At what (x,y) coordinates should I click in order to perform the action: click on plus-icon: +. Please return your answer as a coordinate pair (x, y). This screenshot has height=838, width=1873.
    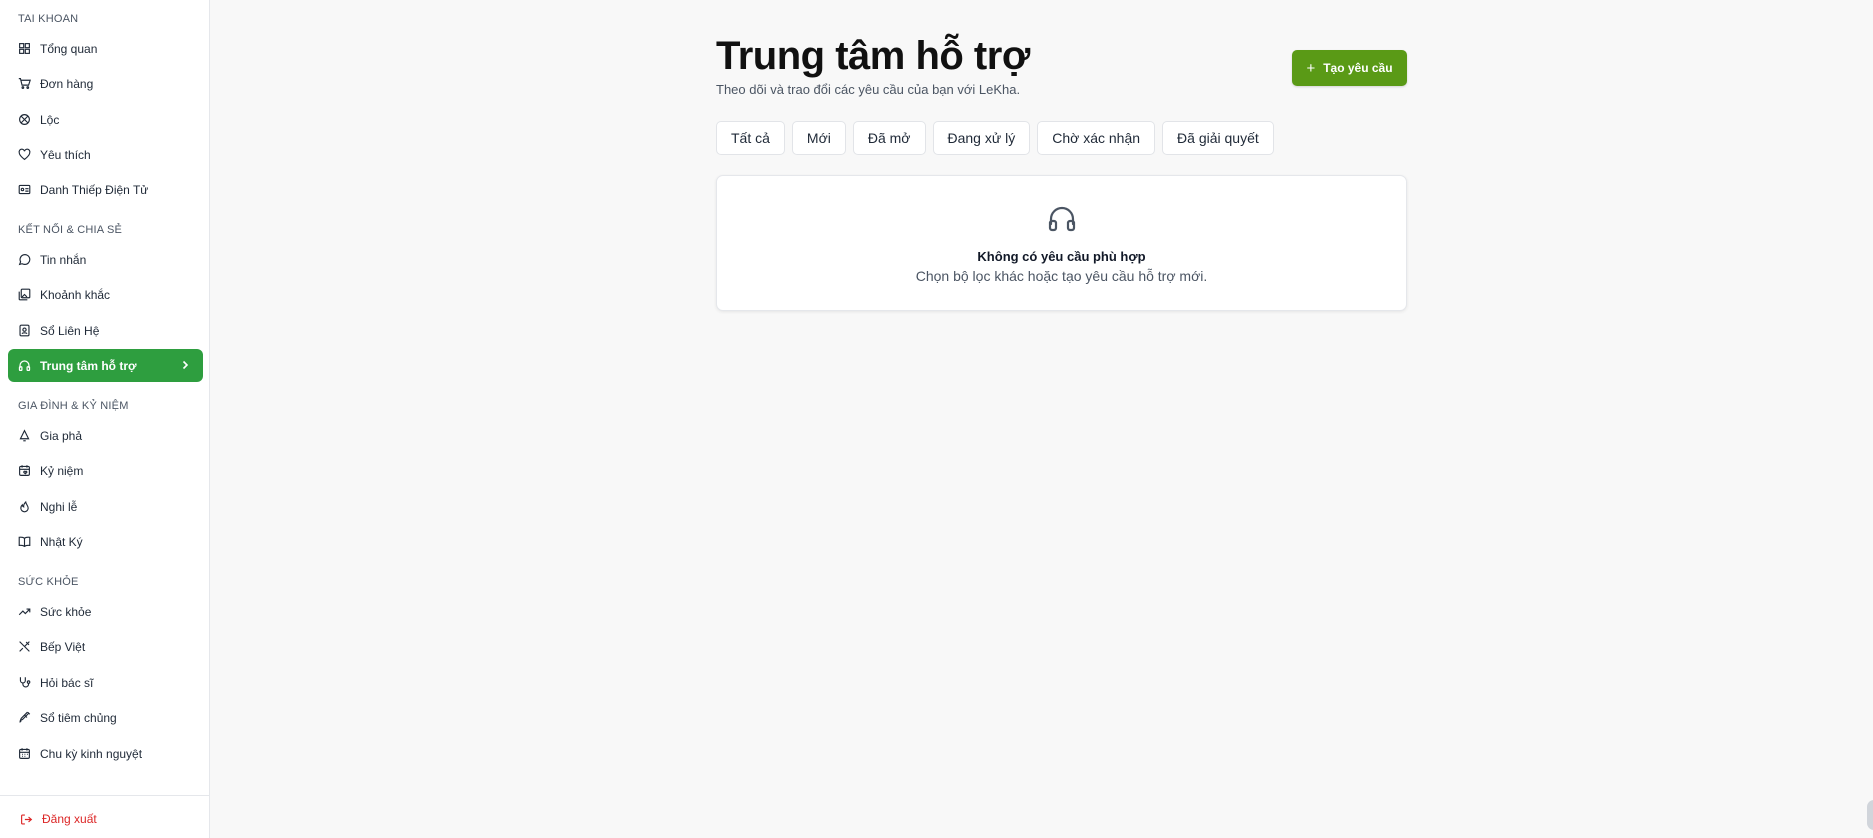
    Looking at the image, I should click on (1311, 68).